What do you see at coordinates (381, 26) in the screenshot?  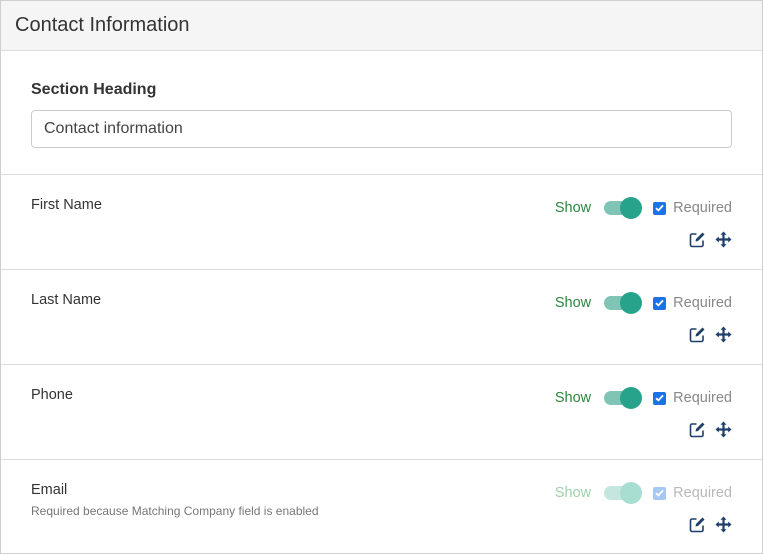 I see `panel-title: Contact Information` at bounding box center [381, 26].